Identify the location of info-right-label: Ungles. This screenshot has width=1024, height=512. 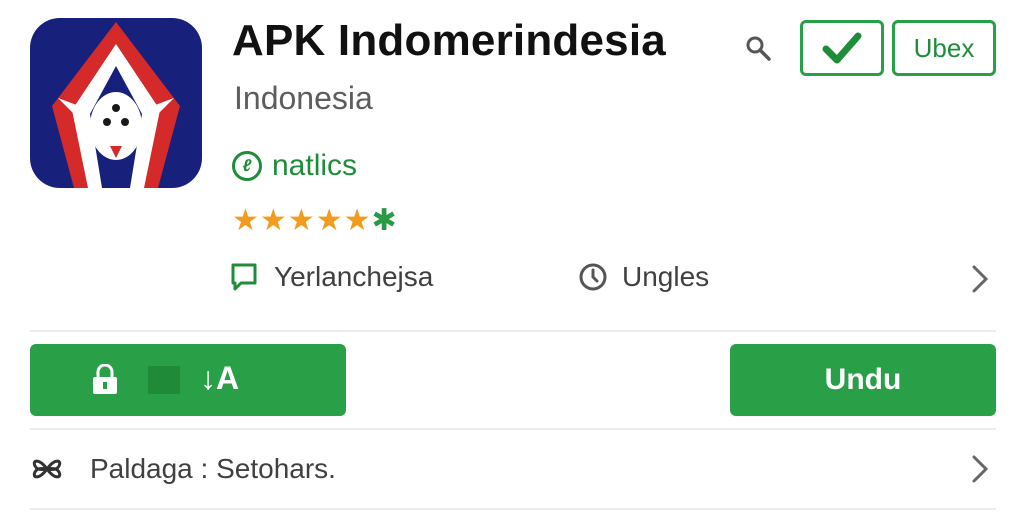
(666, 276).